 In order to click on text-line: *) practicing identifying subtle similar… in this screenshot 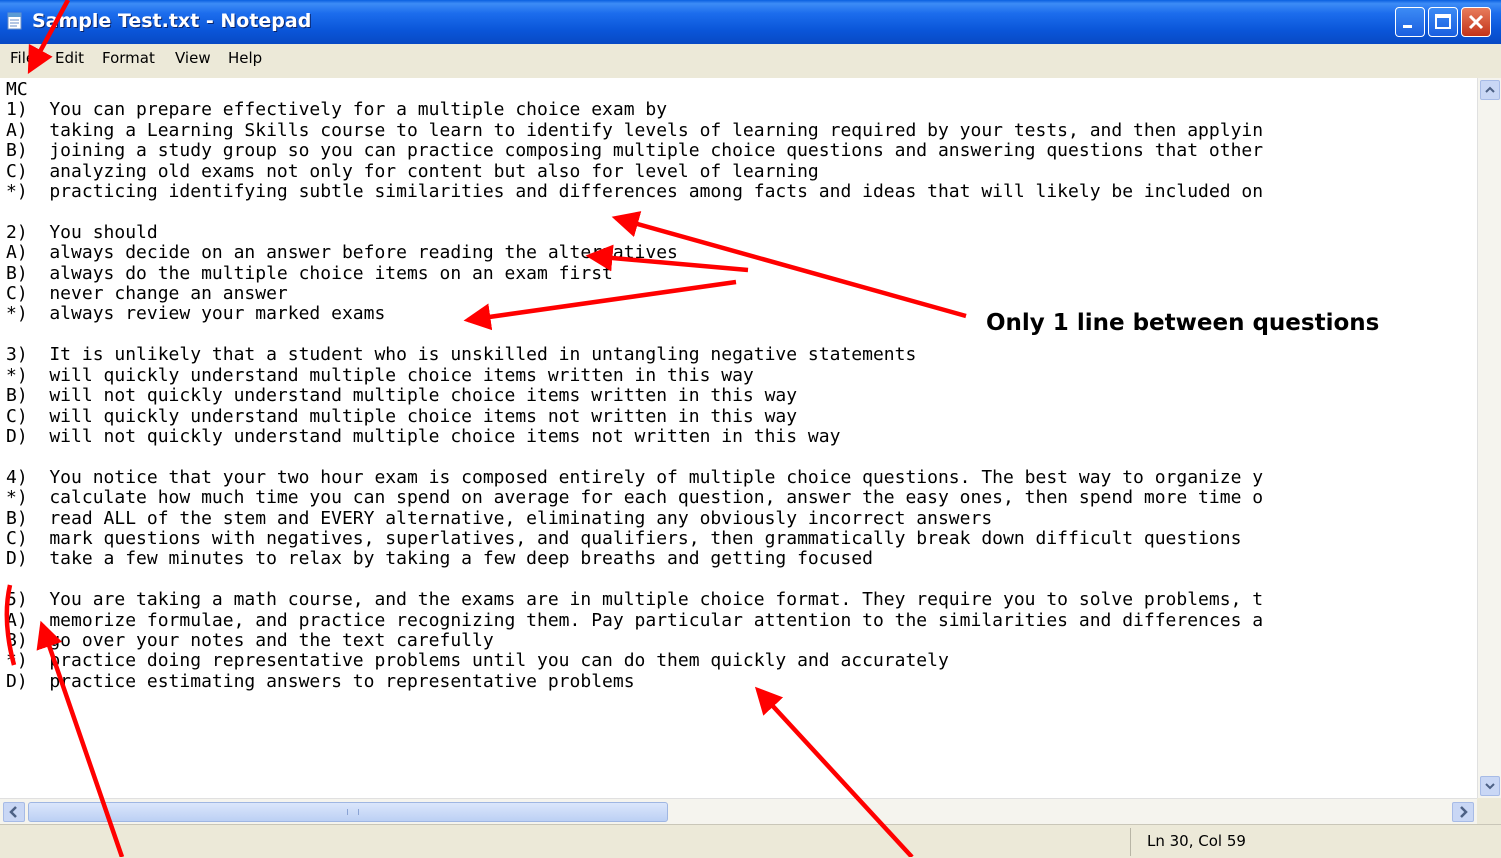, I will do `click(635, 192)`.